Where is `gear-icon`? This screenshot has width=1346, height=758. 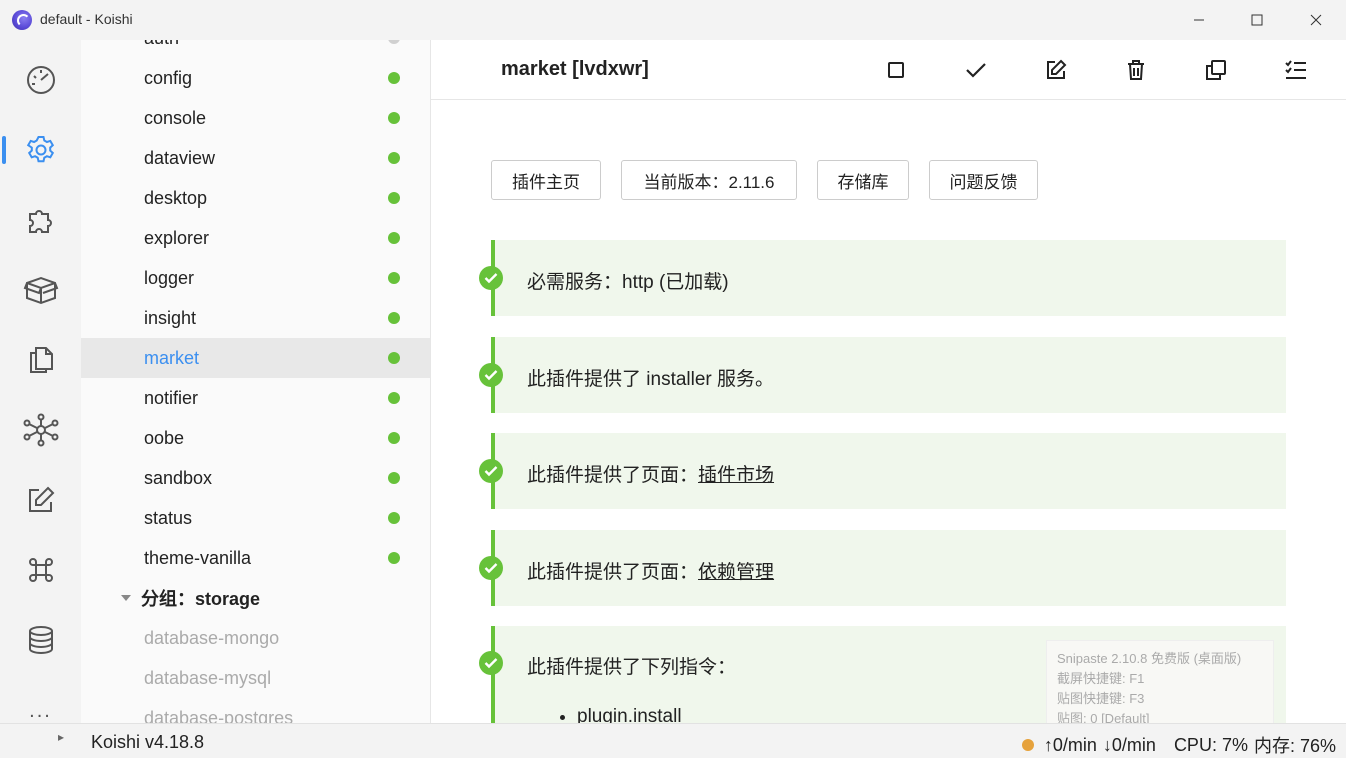
gear-icon is located at coordinates (40, 149).